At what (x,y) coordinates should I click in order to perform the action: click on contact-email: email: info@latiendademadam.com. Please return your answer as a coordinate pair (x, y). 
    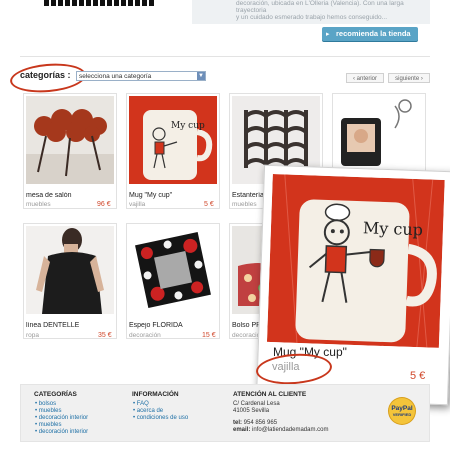
    Looking at the image, I should click on (281, 430).